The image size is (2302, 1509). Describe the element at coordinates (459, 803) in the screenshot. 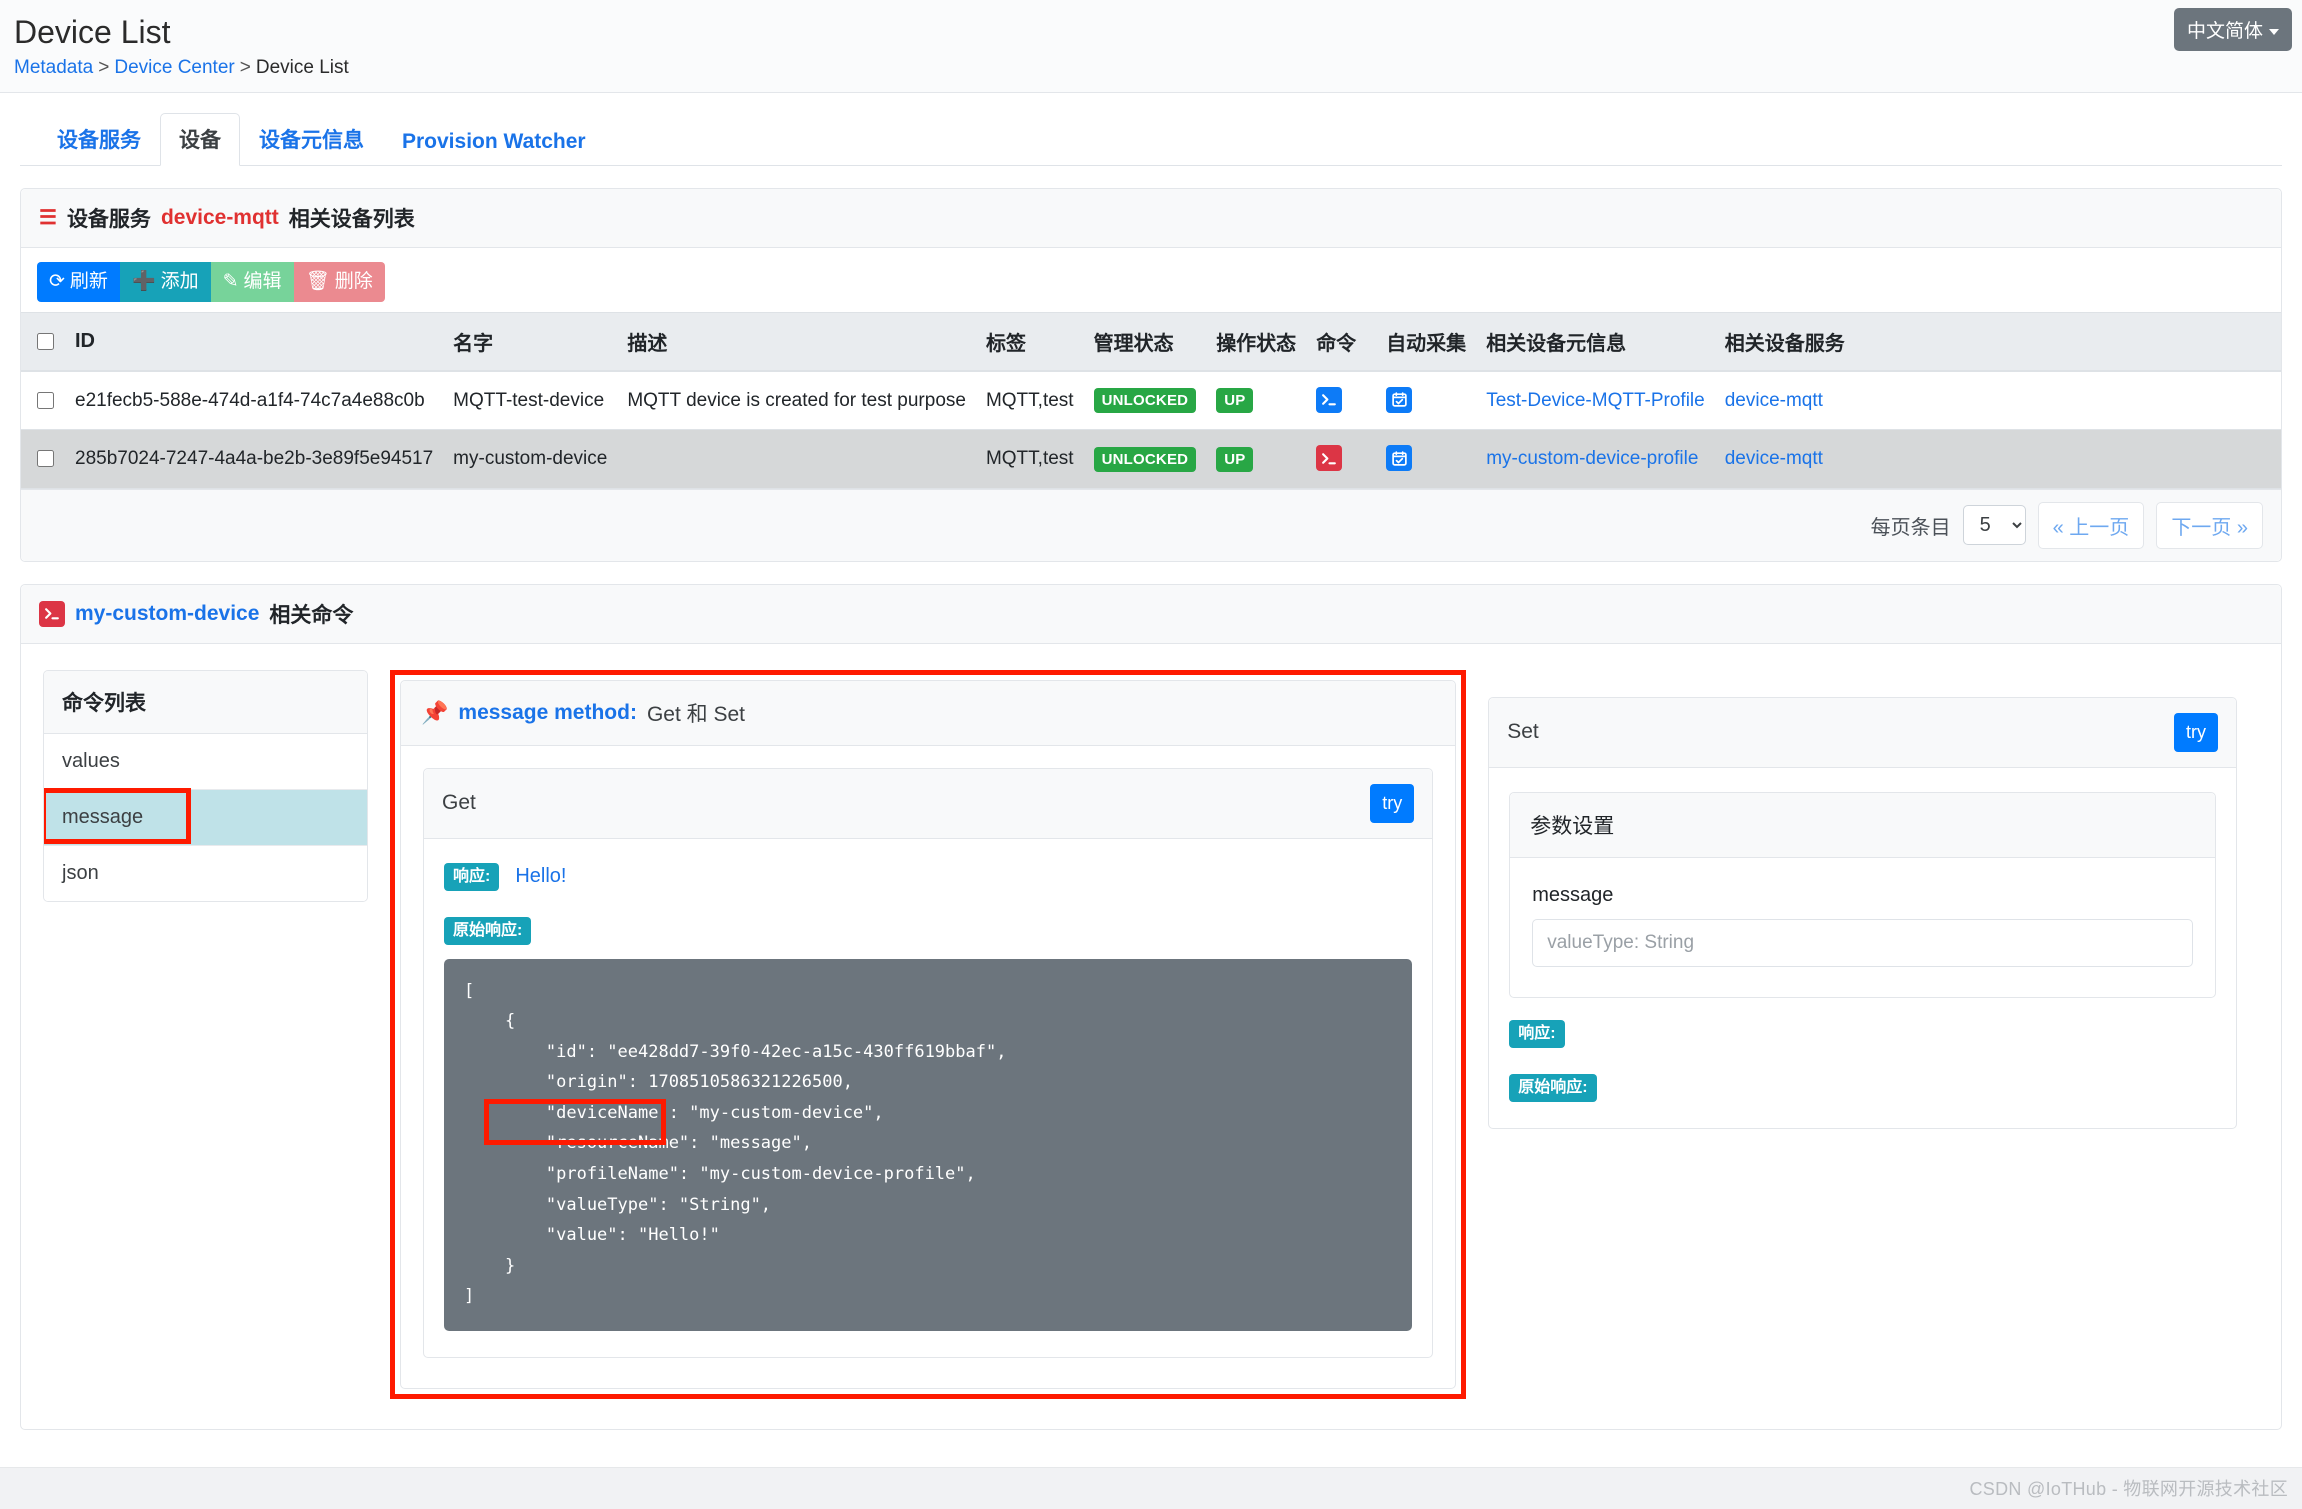

I see `get-card-title: Get` at that location.